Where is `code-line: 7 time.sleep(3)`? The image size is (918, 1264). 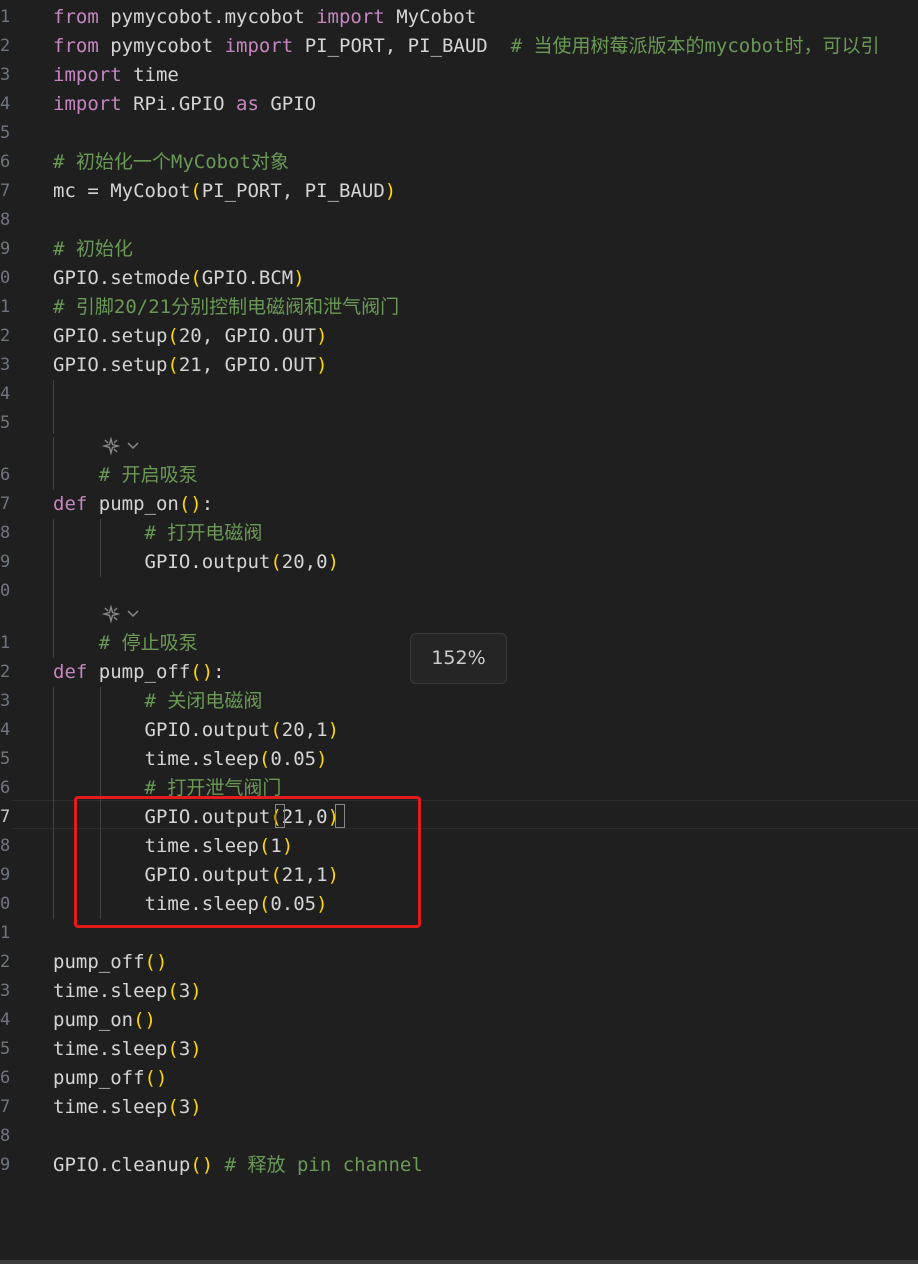 code-line: 7 time.sleep(3) is located at coordinates (459, 1107).